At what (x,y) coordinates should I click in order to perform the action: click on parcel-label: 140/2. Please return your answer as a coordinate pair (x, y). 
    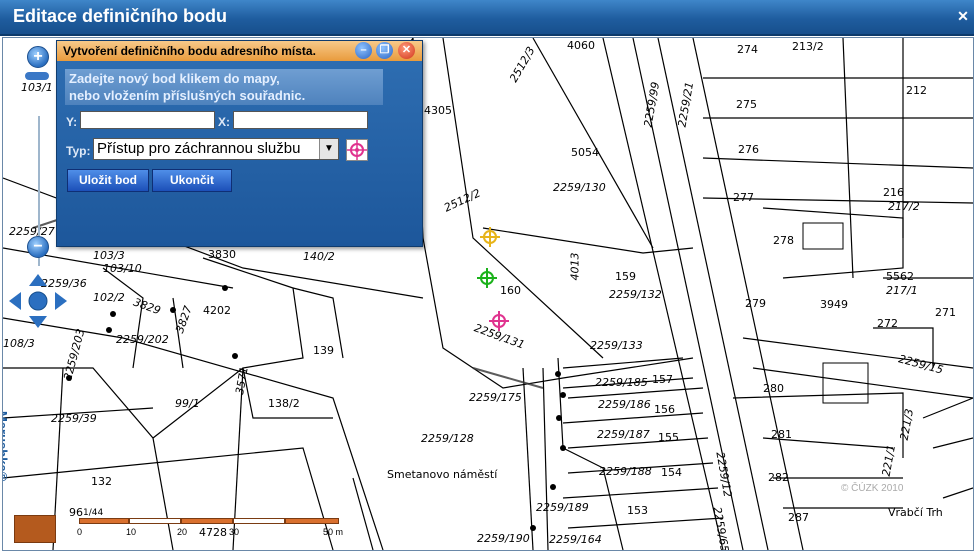
    Looking at the image, I should click on (319, 256).